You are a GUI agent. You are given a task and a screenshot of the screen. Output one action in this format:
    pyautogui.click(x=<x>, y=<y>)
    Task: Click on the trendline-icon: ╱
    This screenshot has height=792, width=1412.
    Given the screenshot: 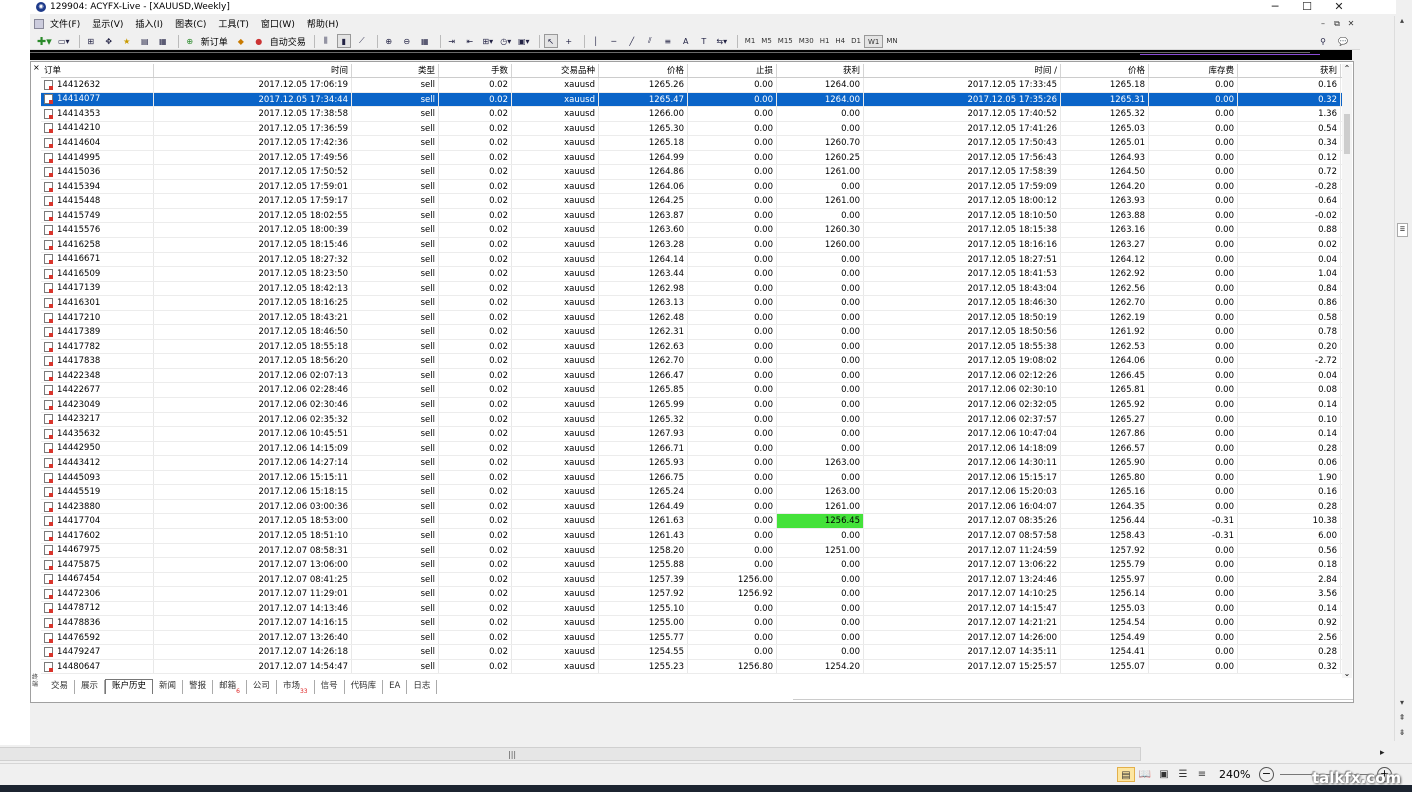 What is the action you would take?
    pyautogui.click(x=632, y=41)
    